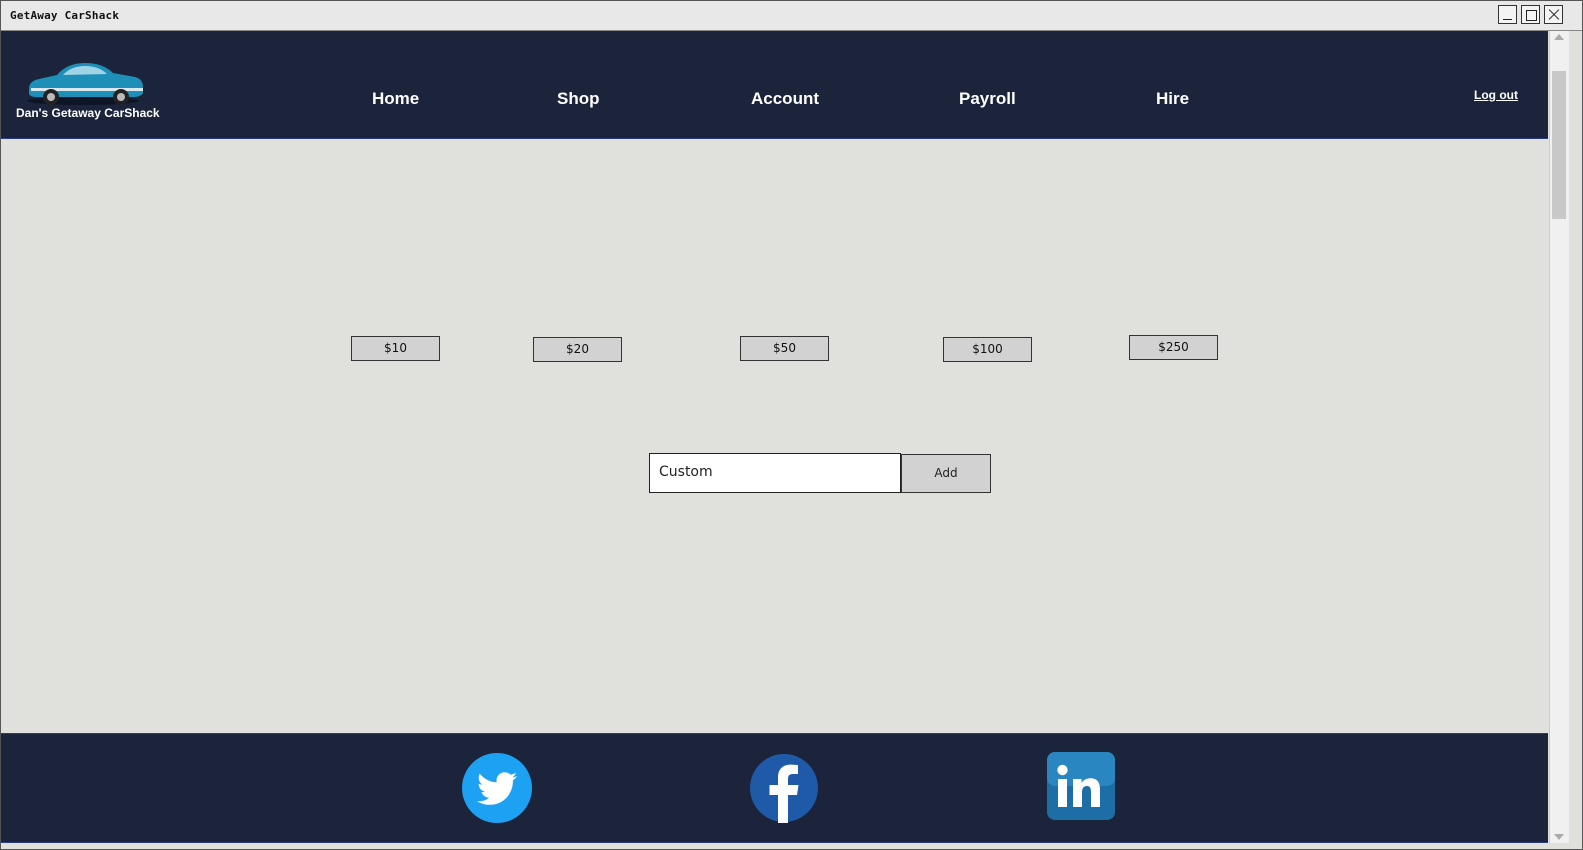  Describe the element at coordinates (1496, 95) in the screenshot. I see `logout-link: Log out` at that location.